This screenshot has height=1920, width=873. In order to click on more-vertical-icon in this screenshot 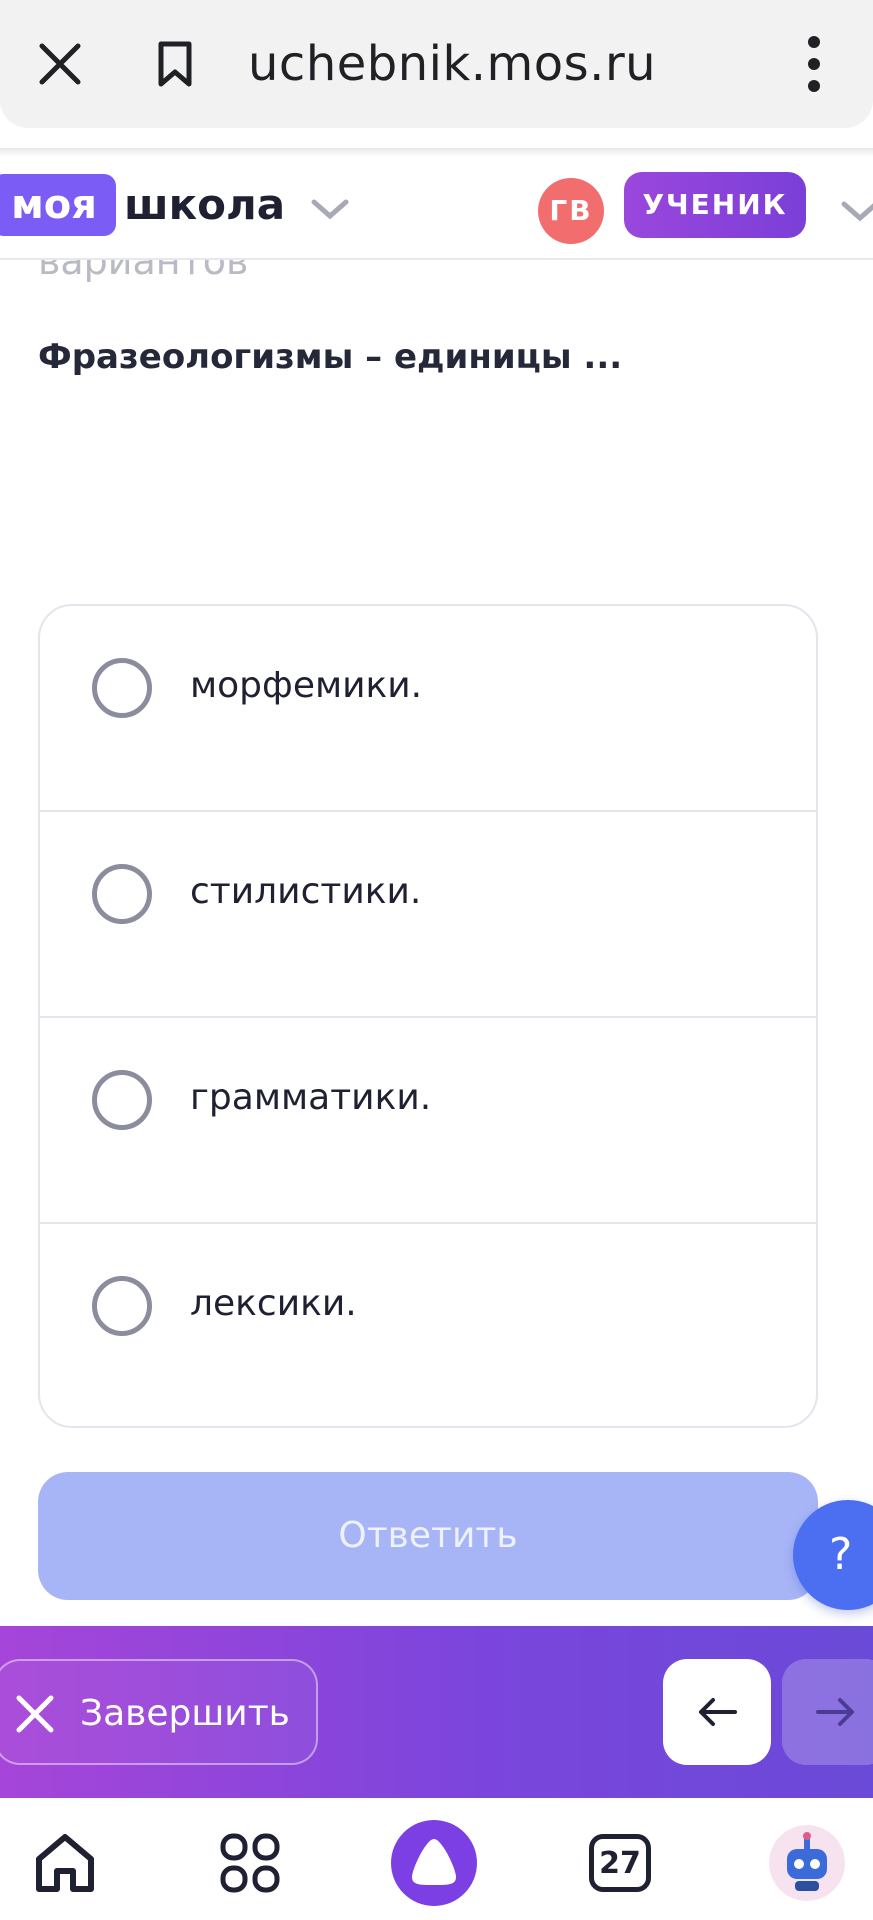, I will do `click(814, 64)`.